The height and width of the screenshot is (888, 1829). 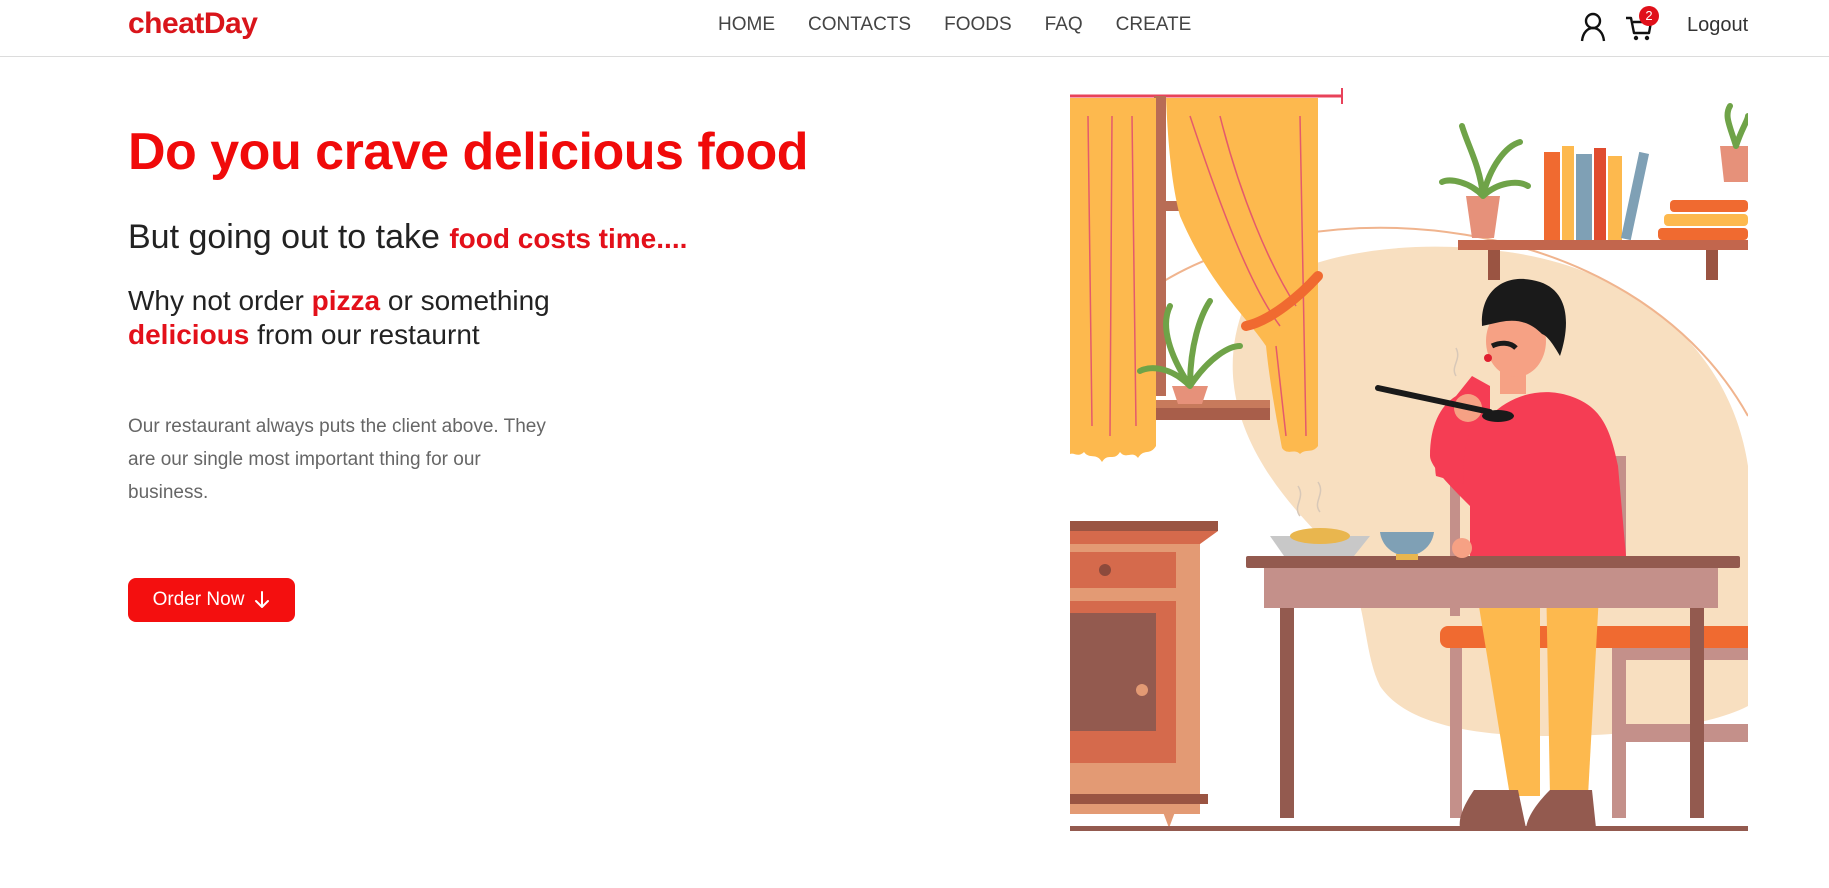 What do you see at coordinates (1717, 25) in the screenshot?
I see `logout-link: Logout` at bounding box center [1717, 25].